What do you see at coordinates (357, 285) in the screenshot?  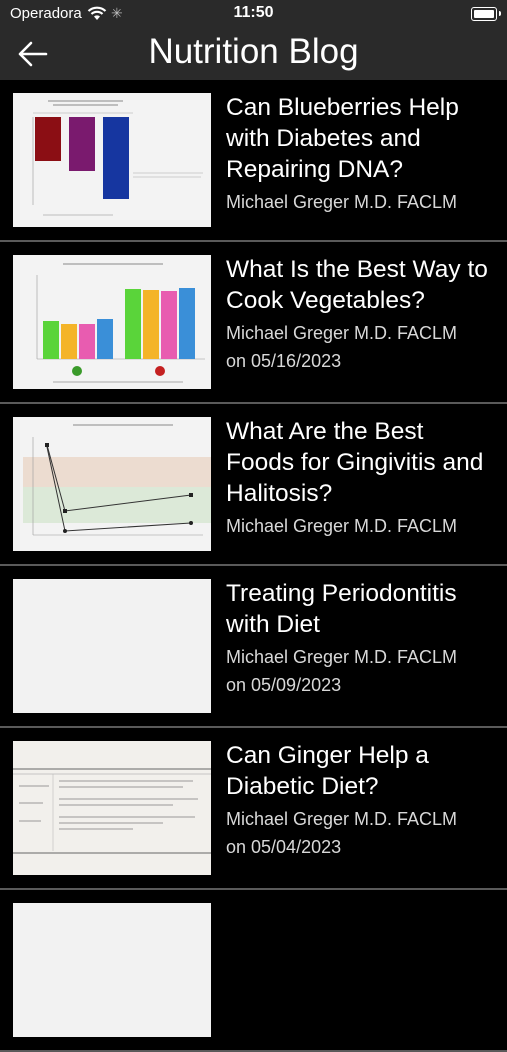 I see `post-title: What Is the Best Way to Cook Vegetables?` at bounding box center [357, 285].